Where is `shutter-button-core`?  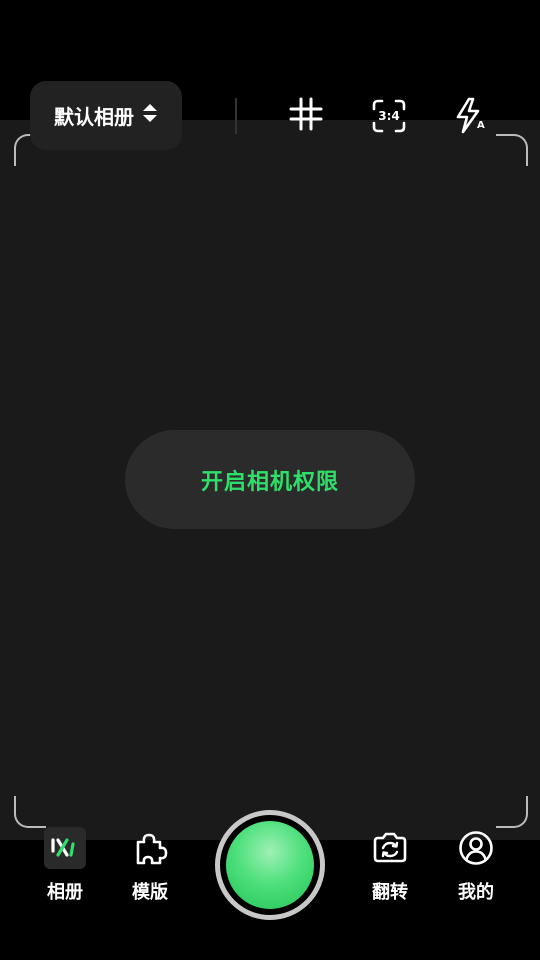
shutter-button-core is located at coordinates (270, 865).